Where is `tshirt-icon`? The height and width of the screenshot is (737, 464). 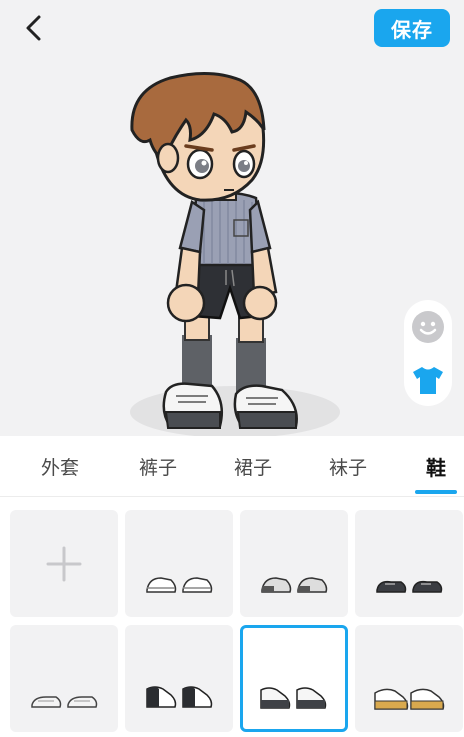 tshirt-icon is located at coordinates (428, 380).